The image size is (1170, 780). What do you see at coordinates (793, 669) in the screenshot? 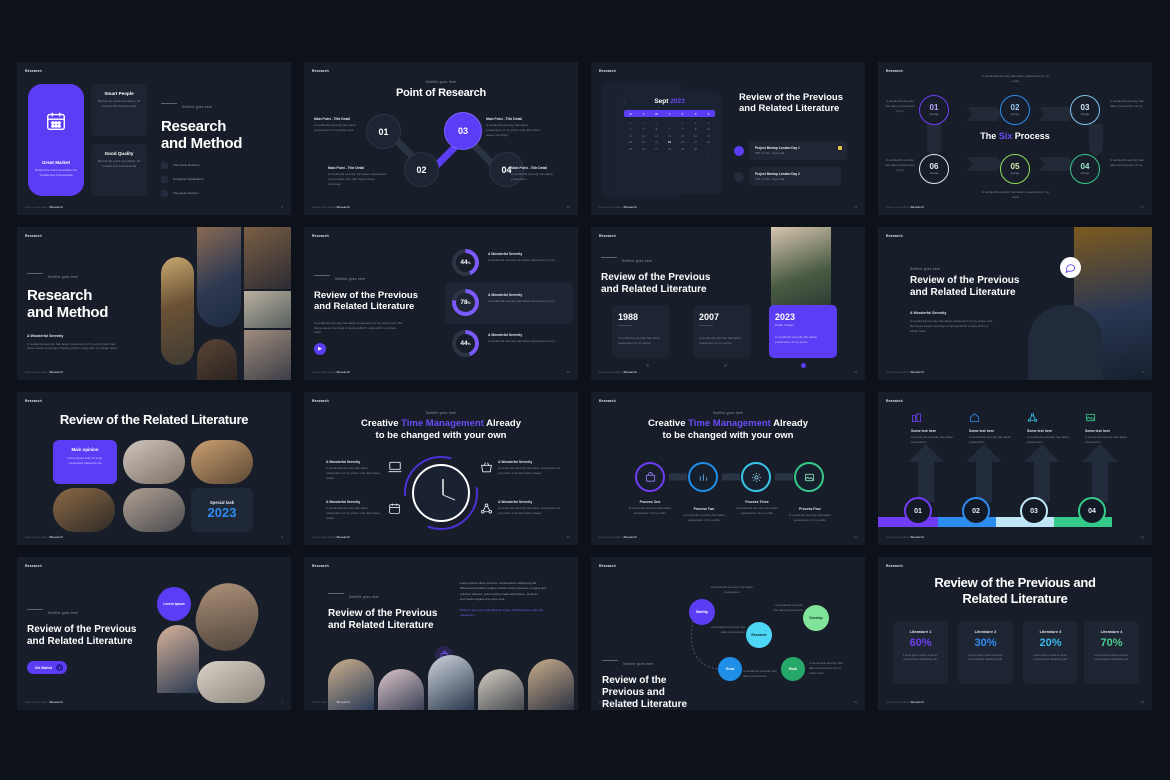
I see `bubble-work: Work` at bounding box center [793, 669].